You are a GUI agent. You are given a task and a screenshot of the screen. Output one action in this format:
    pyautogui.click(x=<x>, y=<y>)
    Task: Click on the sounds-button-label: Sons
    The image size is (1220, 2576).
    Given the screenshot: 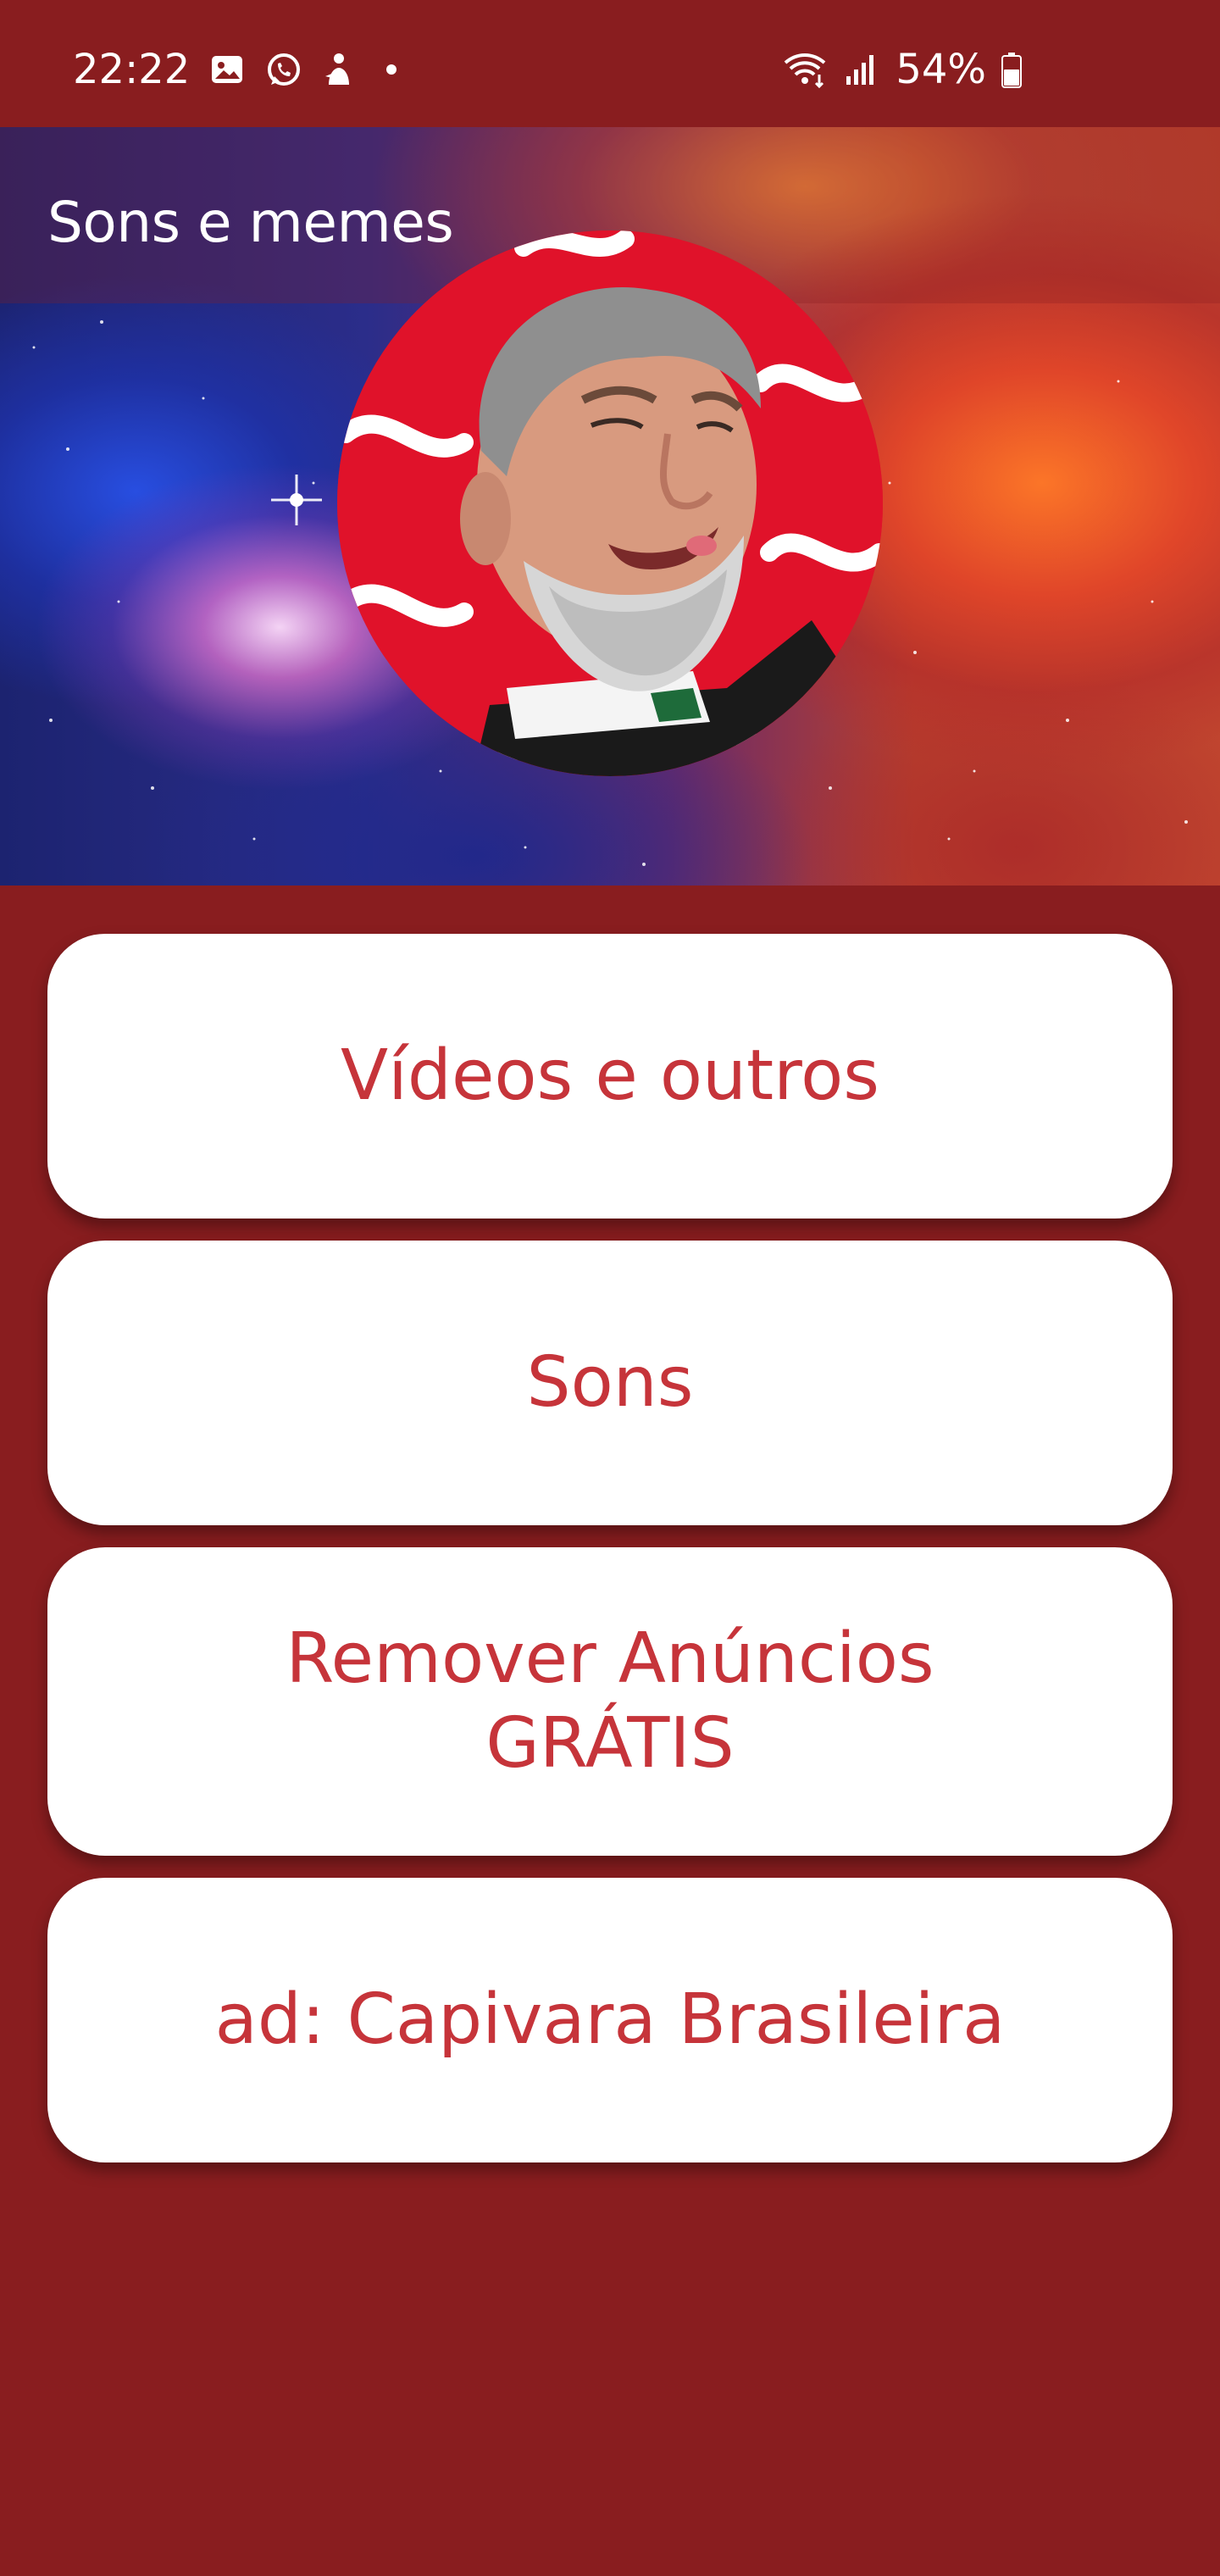 What is the action you would take?
    pyautogui.click(x=610, y=1382)
    